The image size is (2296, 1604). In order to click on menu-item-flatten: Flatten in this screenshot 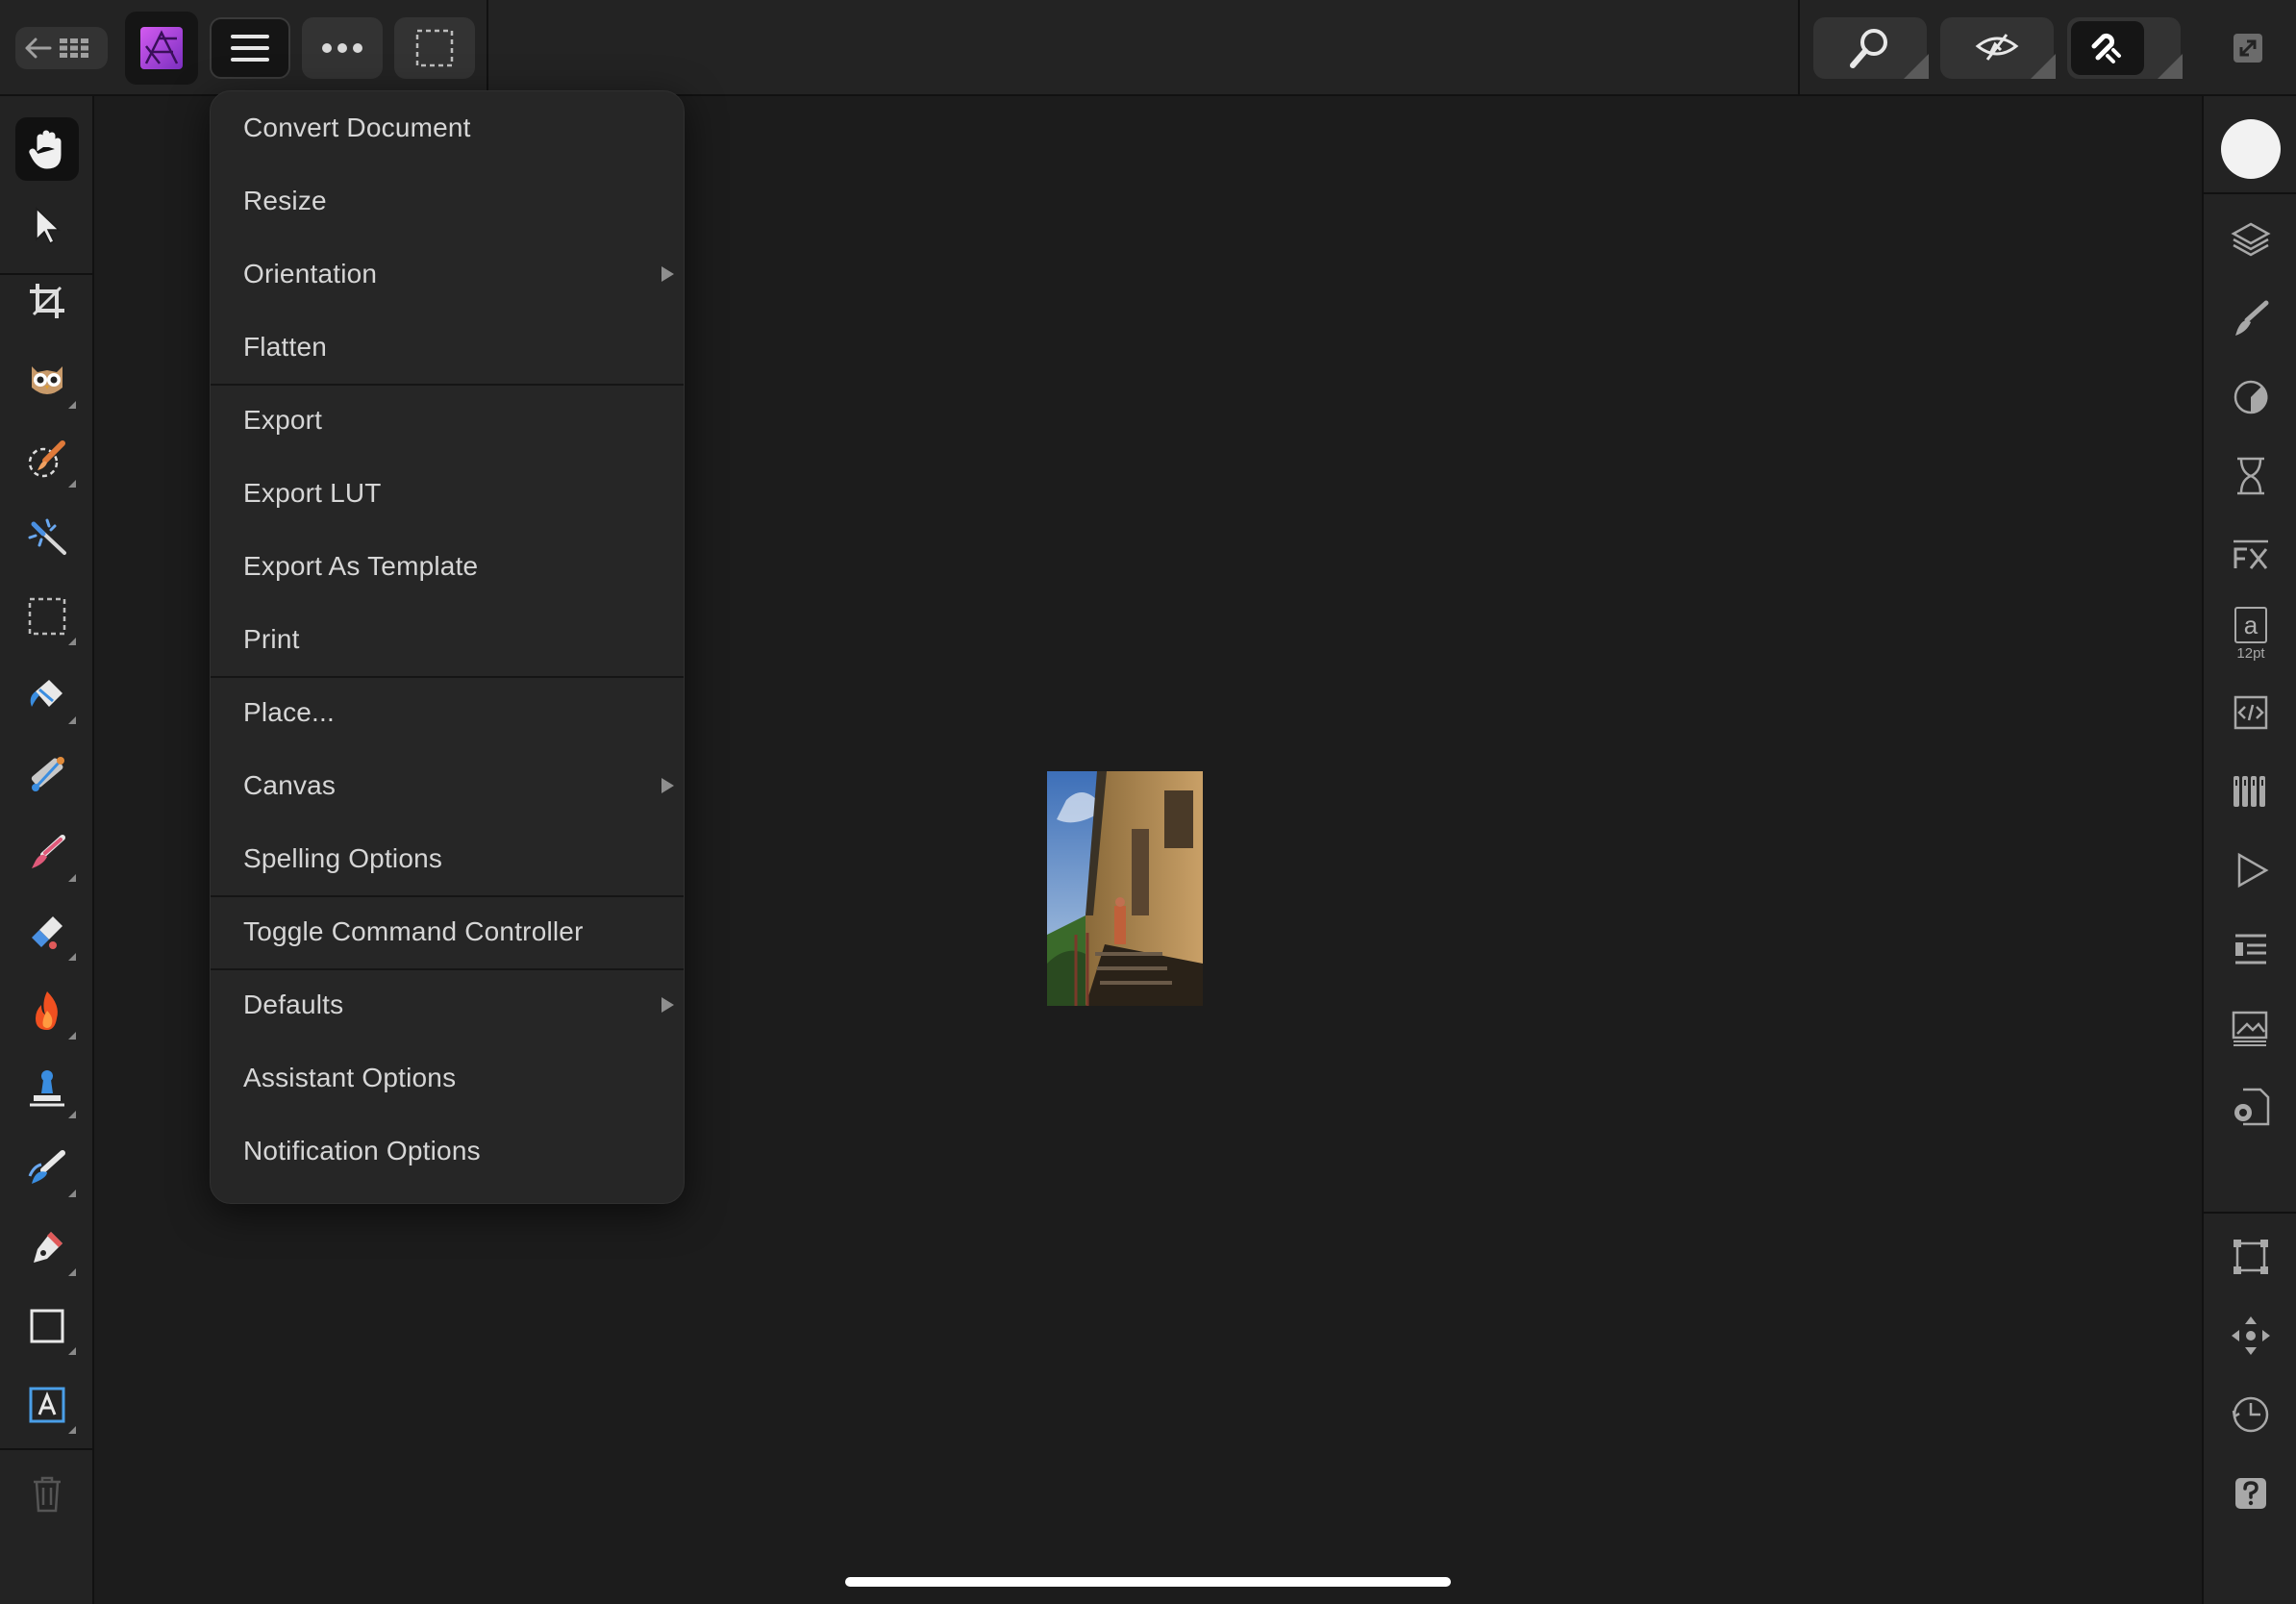, I will do `click(447, 347)`.